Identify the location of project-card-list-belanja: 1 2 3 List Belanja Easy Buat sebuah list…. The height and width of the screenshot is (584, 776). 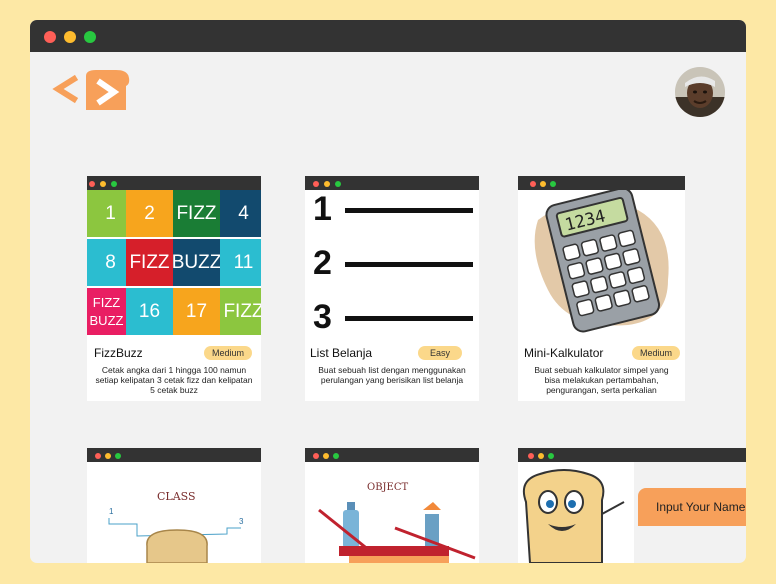
(392, 288).